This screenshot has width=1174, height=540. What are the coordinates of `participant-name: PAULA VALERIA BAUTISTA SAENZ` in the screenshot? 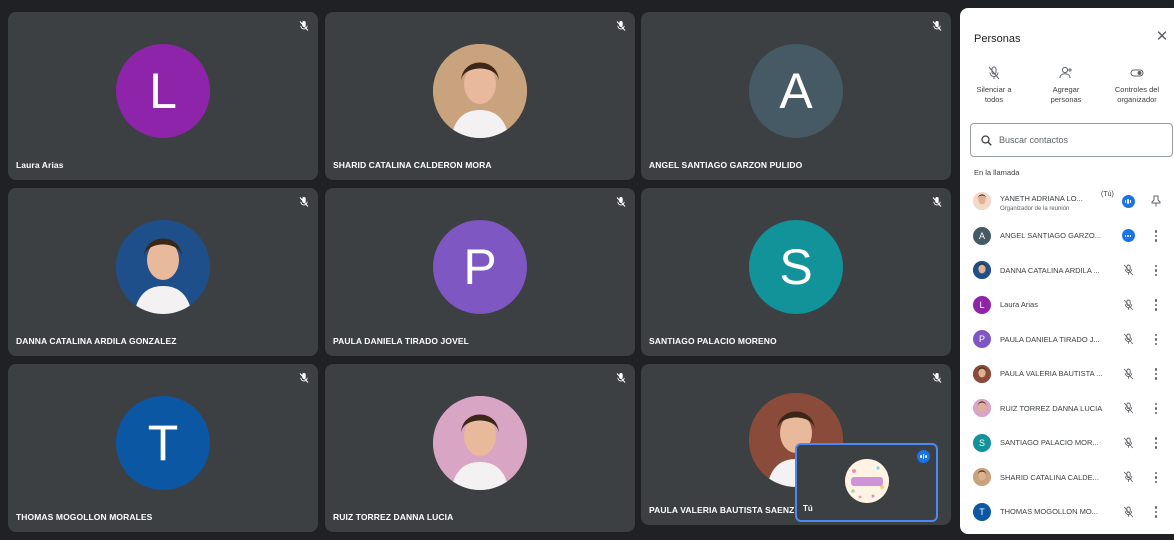 It's located at (722, 510).